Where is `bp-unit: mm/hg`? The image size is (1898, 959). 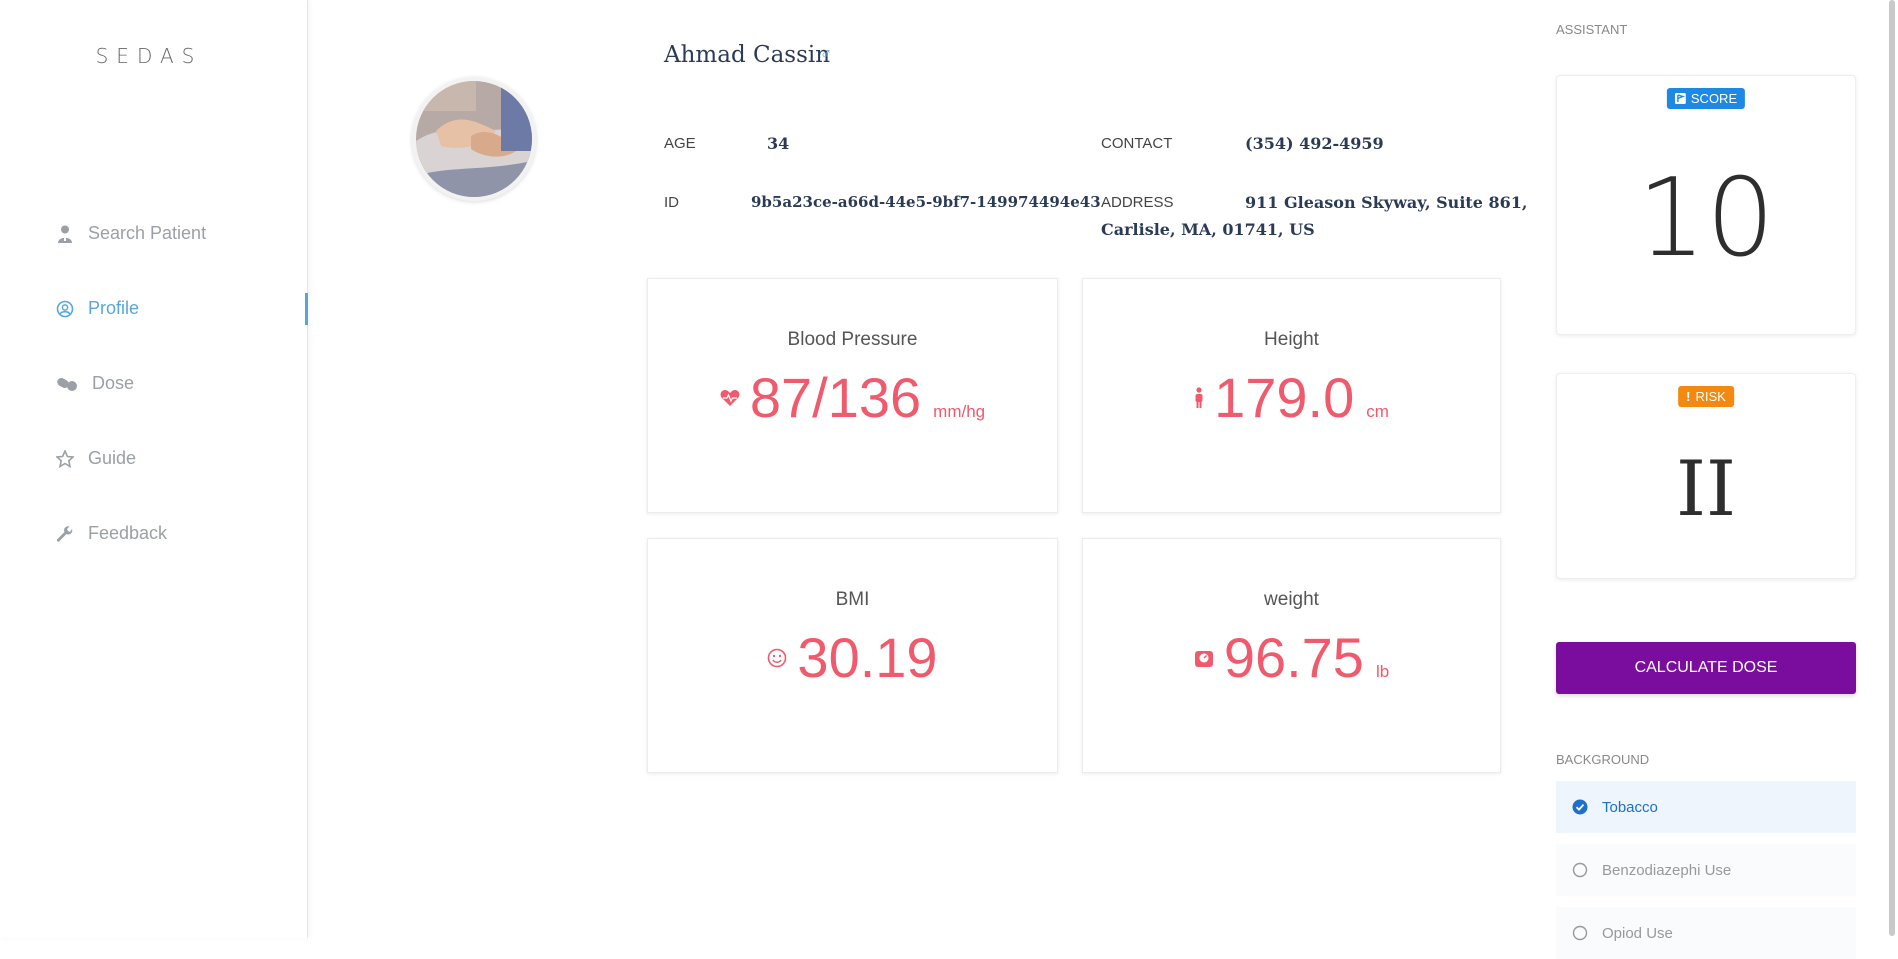
bp-unit: mm/hg is located at coordinates (959, 411).